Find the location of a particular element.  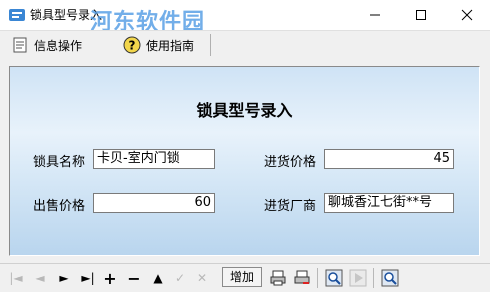

add-record-icon: + is located at coordinates (110, 278).